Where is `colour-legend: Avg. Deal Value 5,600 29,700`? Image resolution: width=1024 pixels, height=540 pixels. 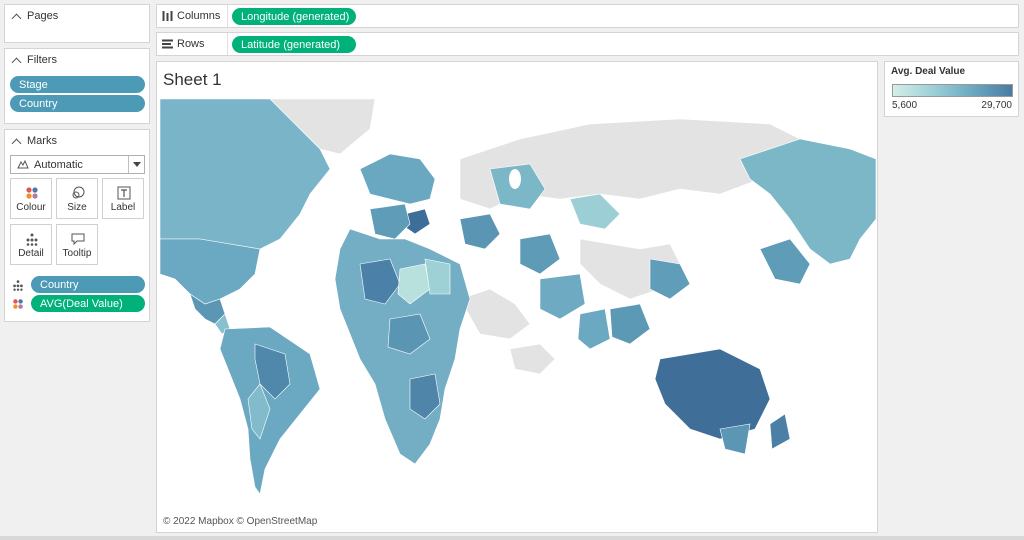 colour-legend: Avg. Deal Value 5,600 29,700 is located at coordinates (951, 89).